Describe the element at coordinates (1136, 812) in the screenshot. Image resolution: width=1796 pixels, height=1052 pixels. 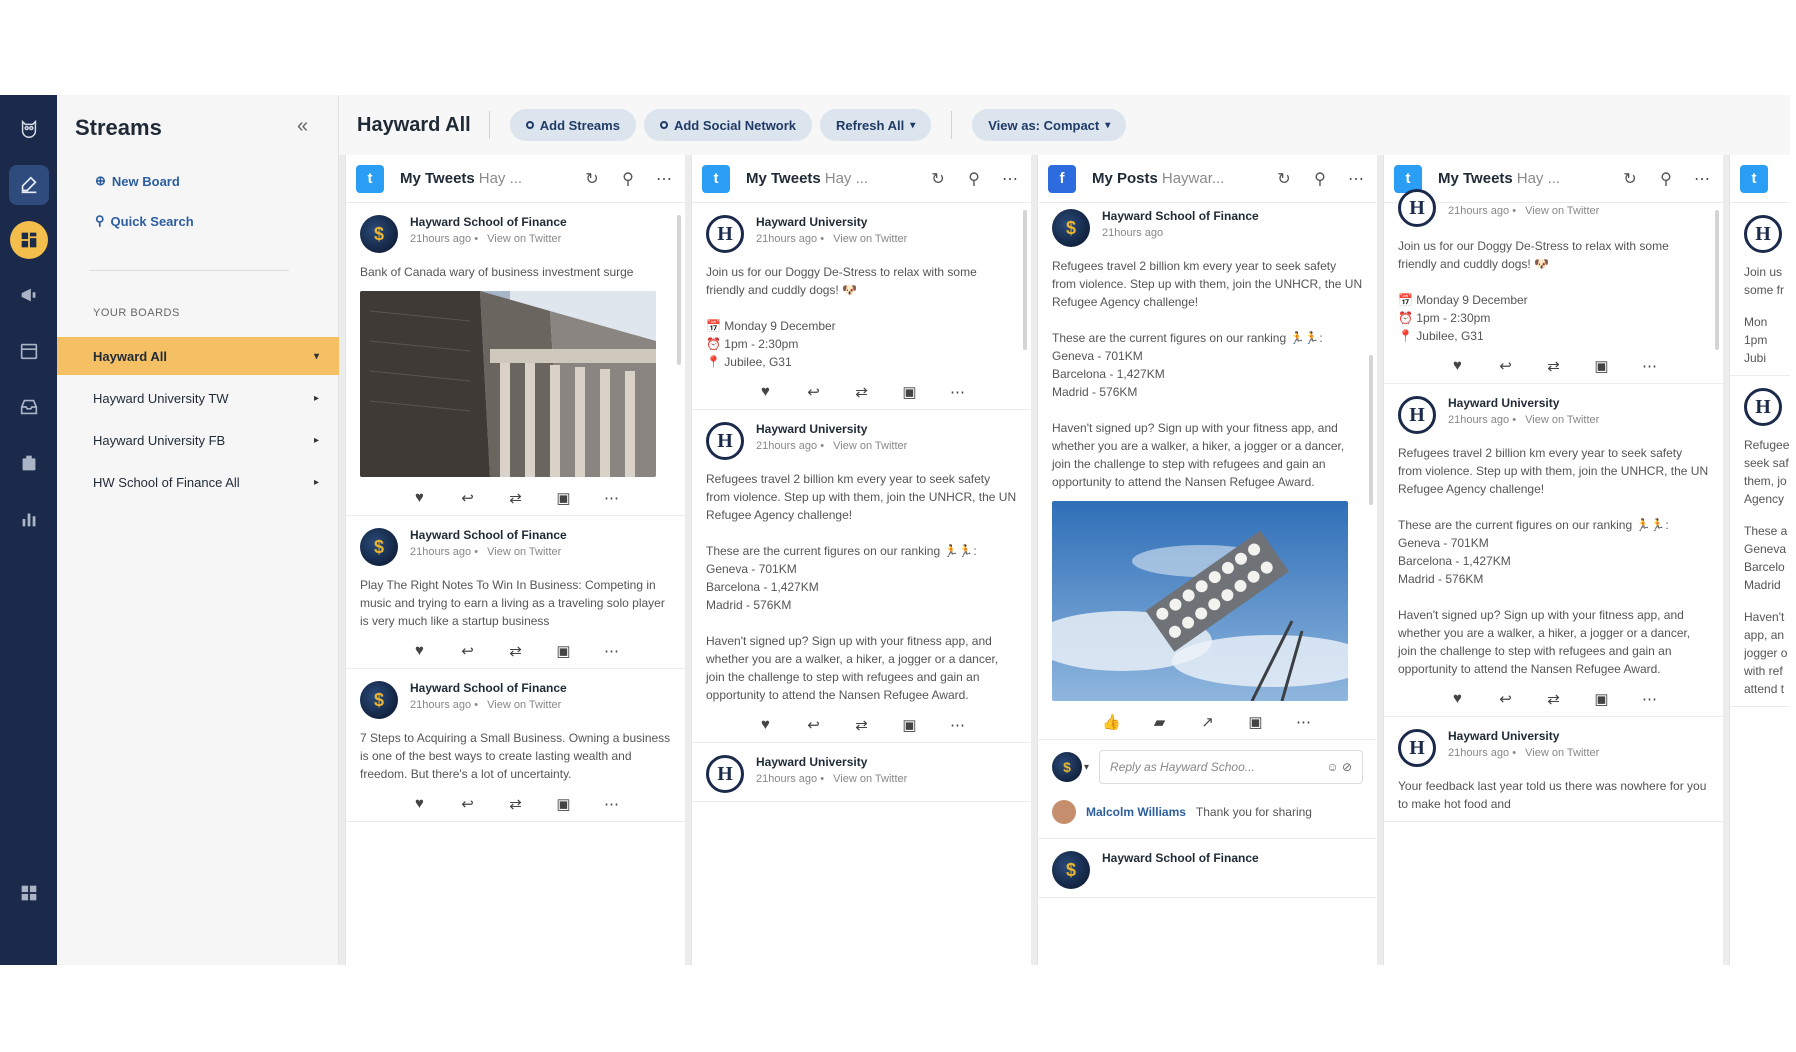
I see `commenter-name: Malcolm Williams` at that location.